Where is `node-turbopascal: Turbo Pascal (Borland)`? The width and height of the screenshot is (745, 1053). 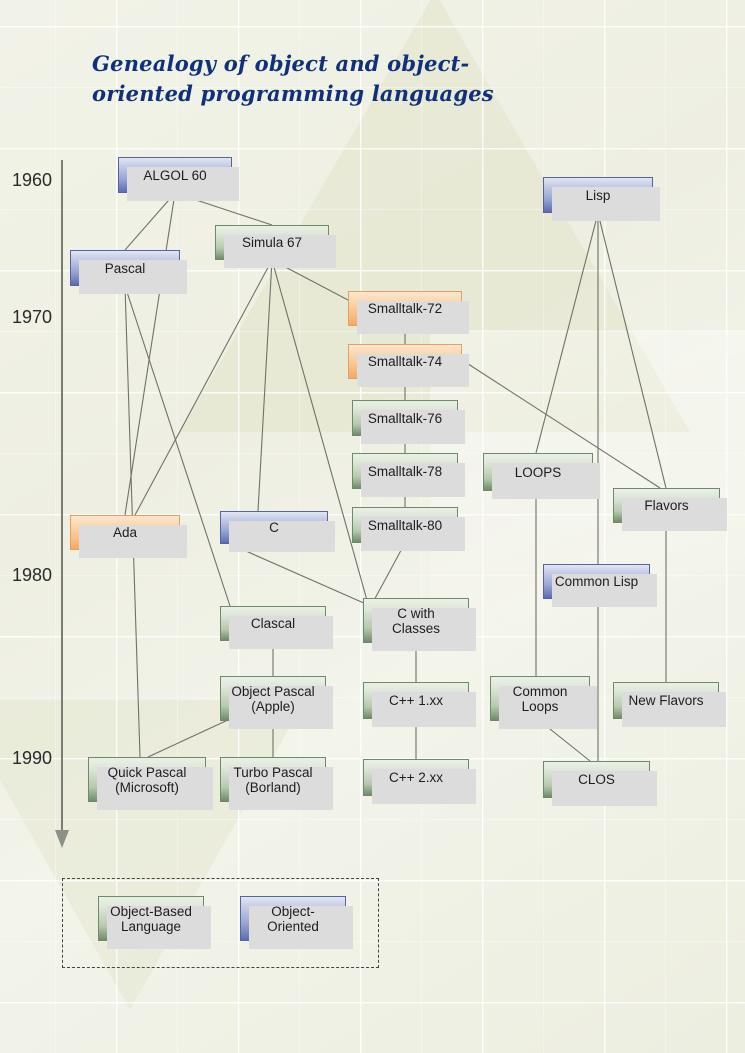 node-turbopascal: Turbo Pascal (Borland) is located at coordinates (276, 783).